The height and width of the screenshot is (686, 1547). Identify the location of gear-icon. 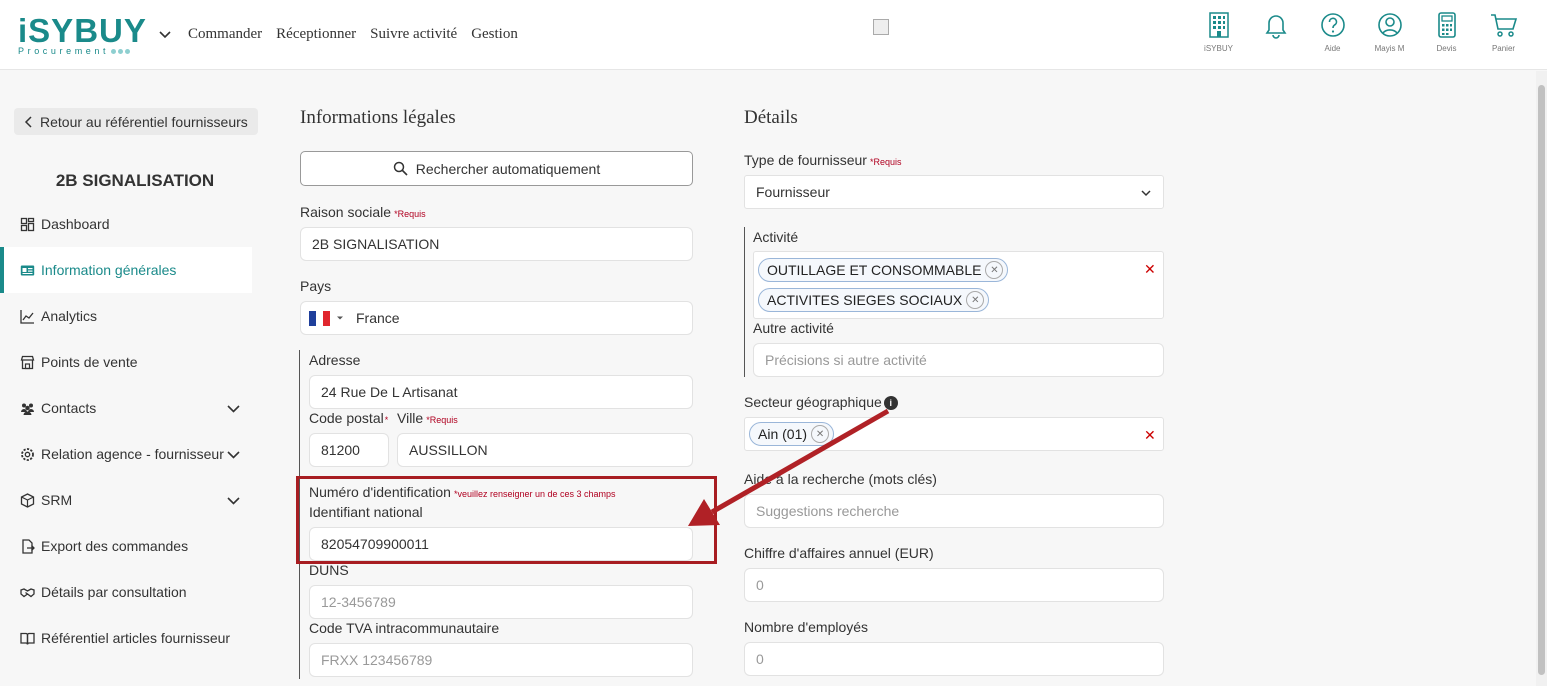
(27, 454).